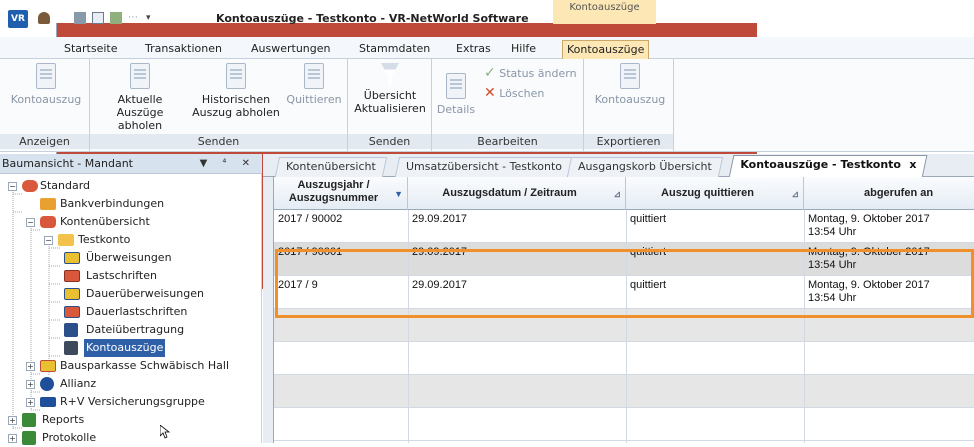 This screenshot has width=974, height=447. What do you see at coordinates (46, 84) in the screenshot?
I see `kontoauszug-anzeigen-button: Kontoauszug` at bounding box center [46, 84].